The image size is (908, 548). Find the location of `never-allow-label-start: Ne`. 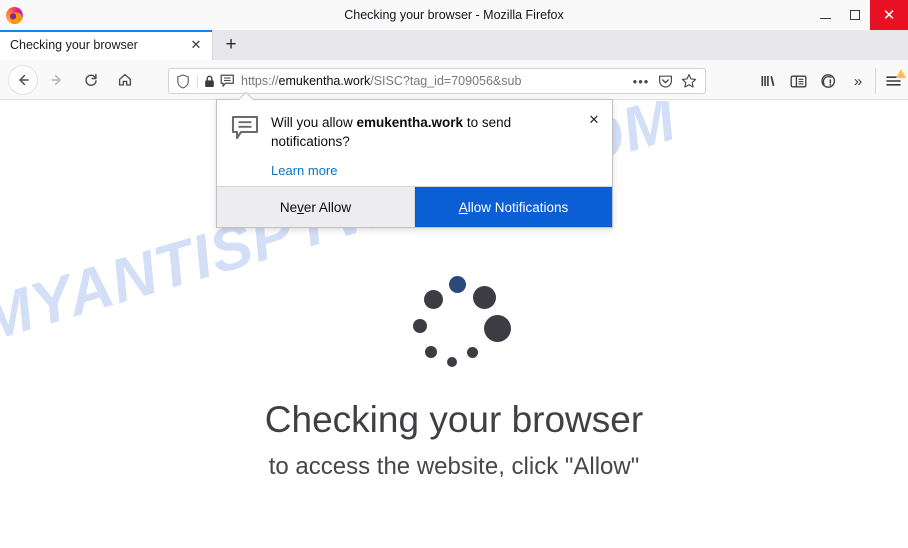

never-allow-label-start: Ne is located at coordinates (288, 207).